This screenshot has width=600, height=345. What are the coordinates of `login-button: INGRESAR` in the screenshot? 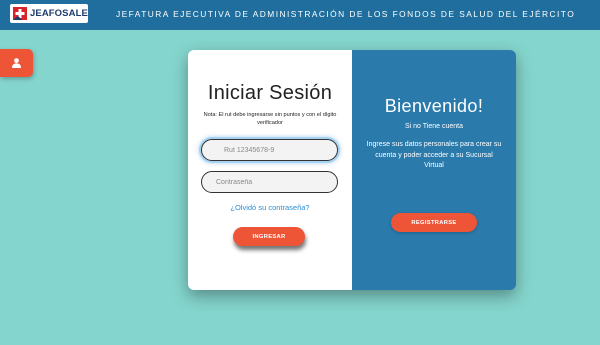 It's located at (269, 236).